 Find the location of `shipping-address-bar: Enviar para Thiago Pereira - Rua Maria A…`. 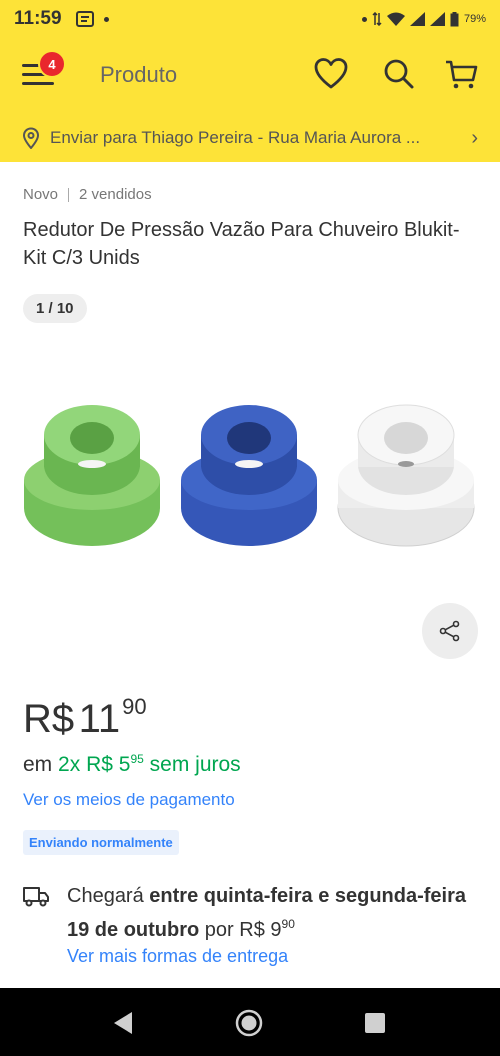

shipping-address-bar: Enviar para Thiago Pereira - Rua Maria A… is located at coordinates (250, 138).